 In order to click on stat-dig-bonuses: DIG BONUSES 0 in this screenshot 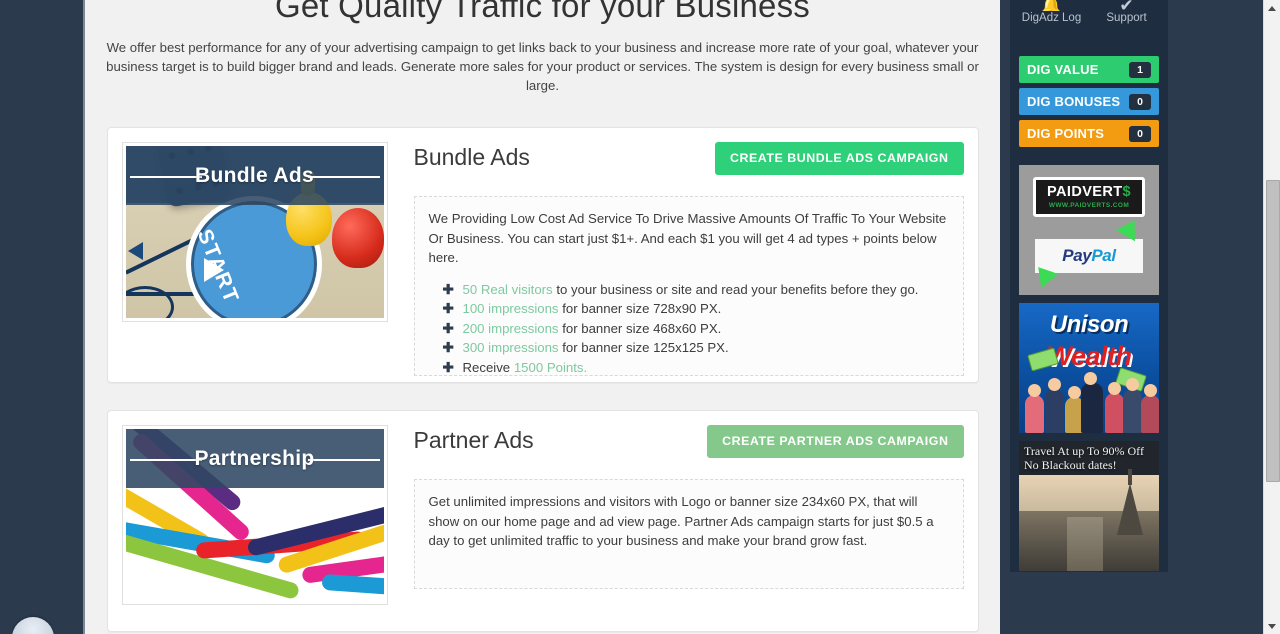, I will do `click(1089, 101)`.